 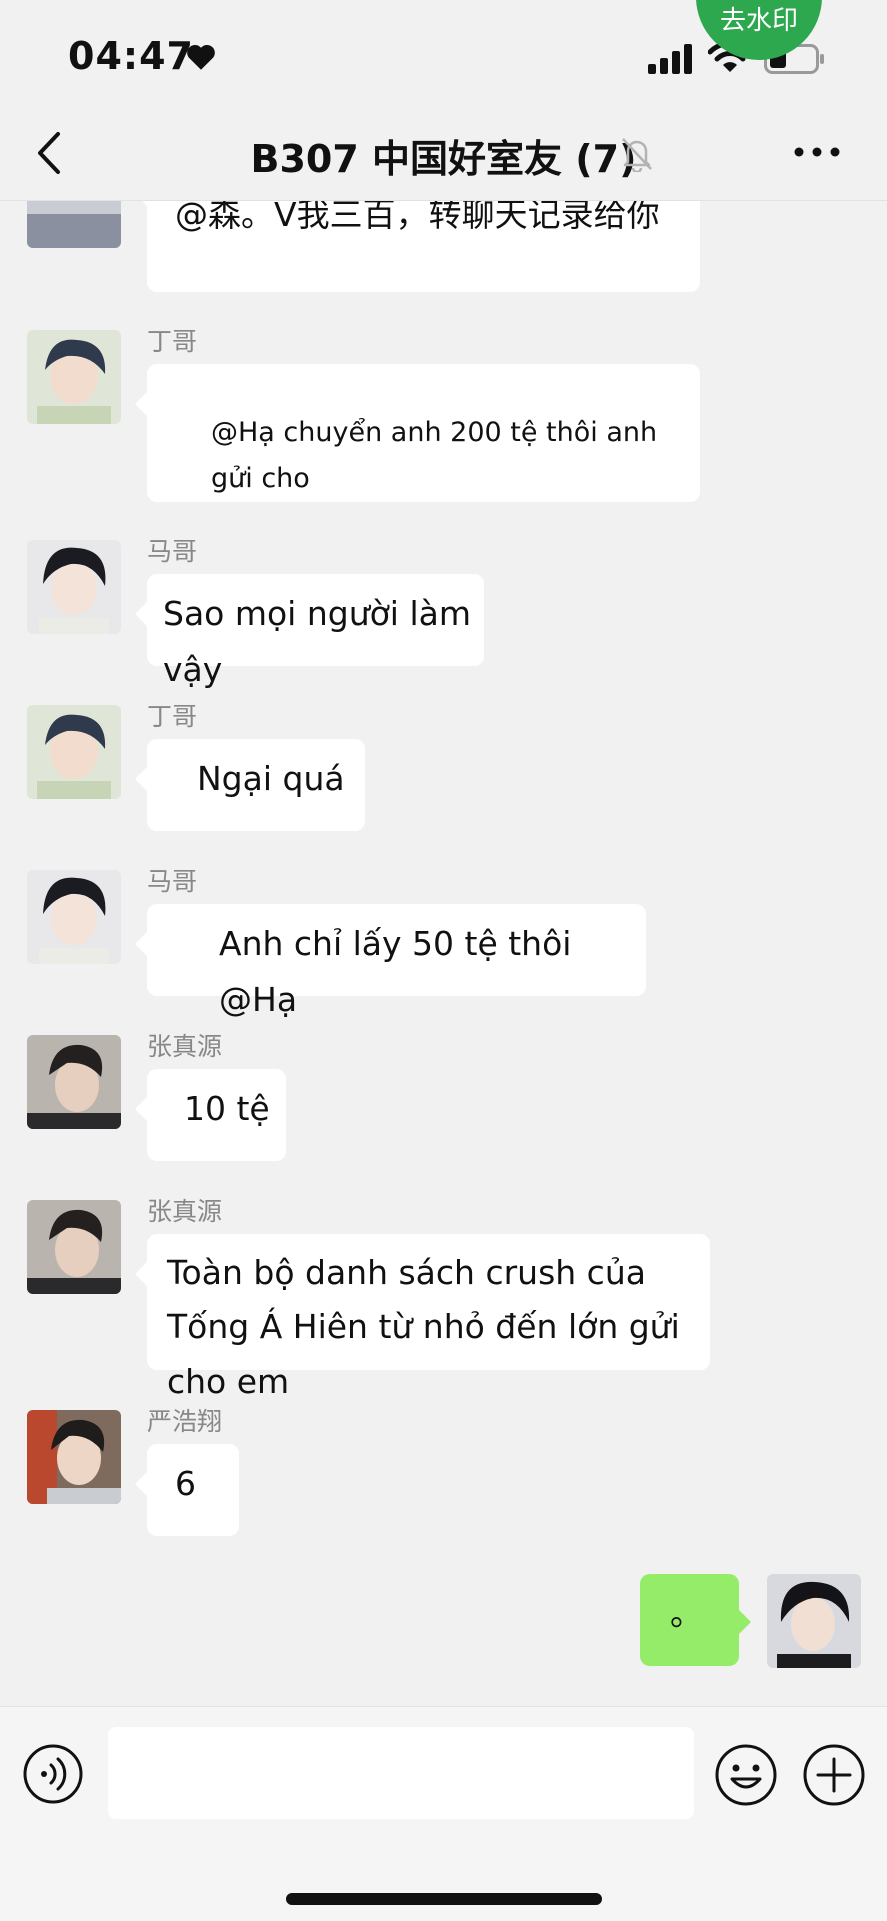 What do you see at coordinates (434, 455) in the screenshot?
I see `message-text: @Hạ chuyển anh 200 tệ thôi anh gửi cho` at bounding box center [434, 455].